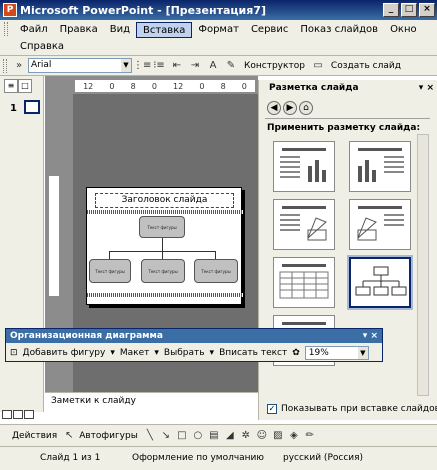  I want to click on org-box-top: Текст фигуры, so click(162, 227).